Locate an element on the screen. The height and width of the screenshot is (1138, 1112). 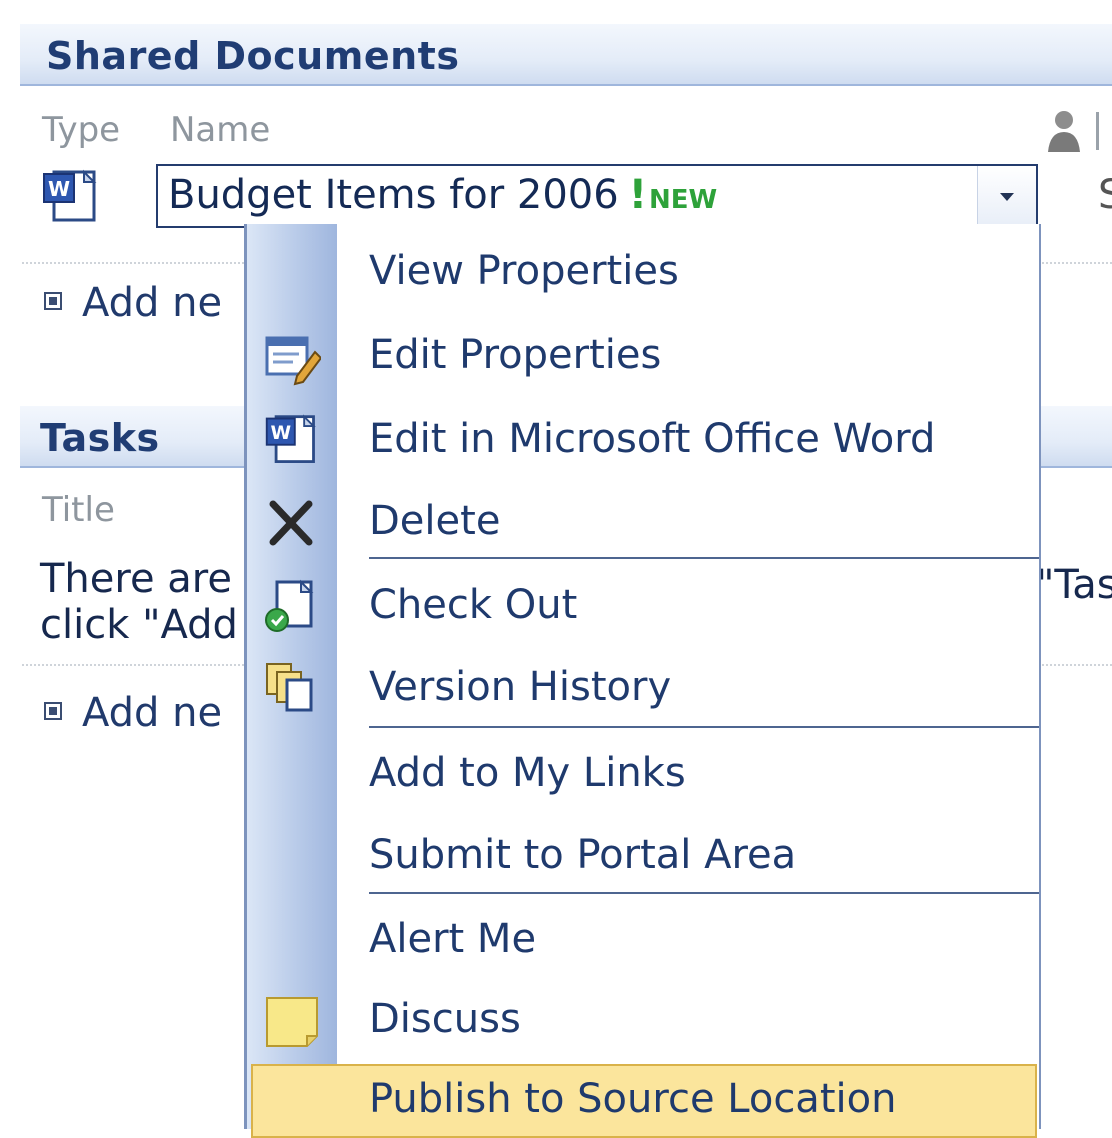
menu-item-edit-properties: Edit Properties is located at coordinates (643, 356).